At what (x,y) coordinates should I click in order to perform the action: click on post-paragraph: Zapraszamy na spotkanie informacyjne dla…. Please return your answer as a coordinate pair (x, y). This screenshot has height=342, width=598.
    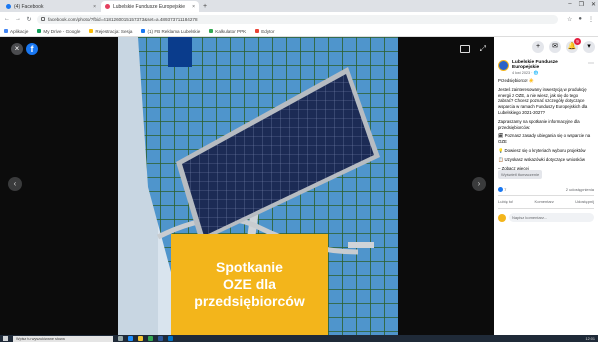
    Looking at the image, I should click on (539, 124).